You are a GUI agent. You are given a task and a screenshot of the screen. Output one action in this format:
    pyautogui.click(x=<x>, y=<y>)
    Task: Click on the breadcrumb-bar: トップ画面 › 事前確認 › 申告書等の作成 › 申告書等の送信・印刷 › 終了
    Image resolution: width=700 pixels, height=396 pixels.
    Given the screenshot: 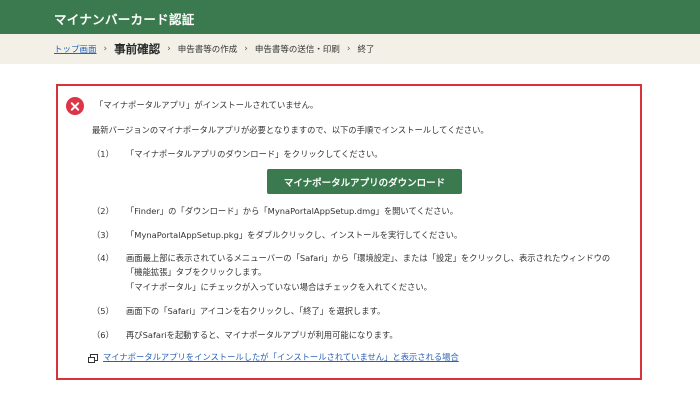 What is the action you would take?
    pyautogui.click(x=350, y=49)
    